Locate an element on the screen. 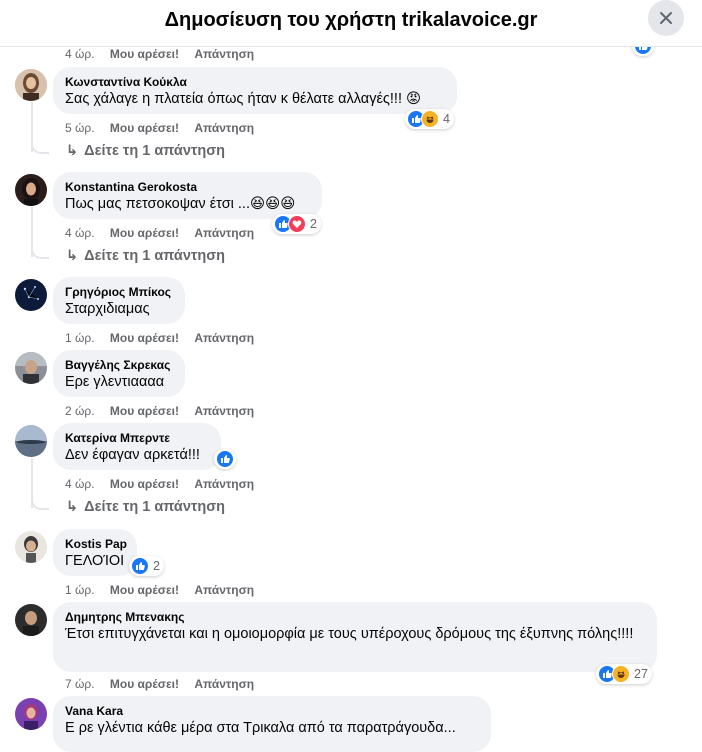 The image size is (702, 752). comment-author: Γρηγόριος Μπίκος is located at coordinates (119, 292).